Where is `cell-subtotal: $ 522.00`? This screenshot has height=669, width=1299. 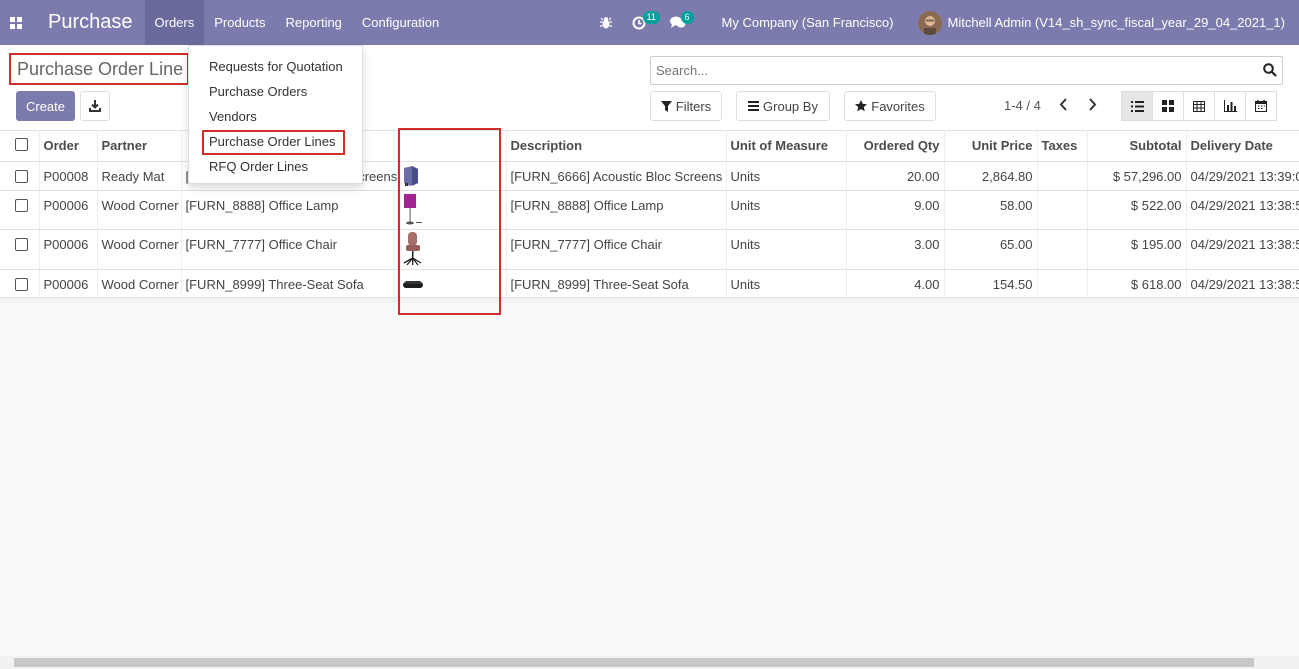 cell-subtotal: $ 522.00 is located at coordinates (1136, 210).